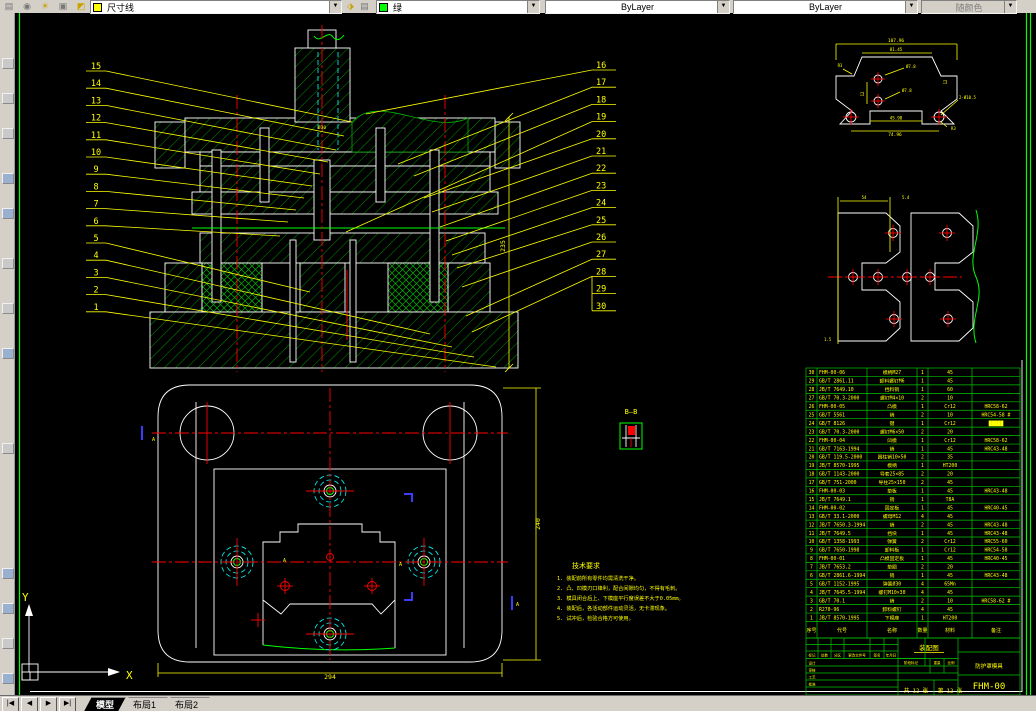  Describe the element at coordinates (829, 610) in the screenshot. I see `table-cell: R270-96` at that location.